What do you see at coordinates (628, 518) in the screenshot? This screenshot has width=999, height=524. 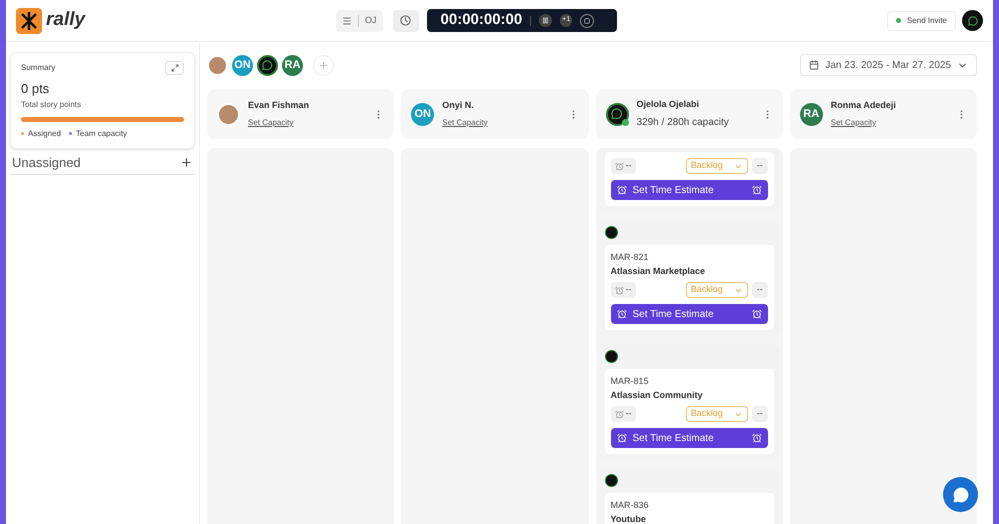 I see `ticket-title: Youtube` at bounding box center [628, 518].